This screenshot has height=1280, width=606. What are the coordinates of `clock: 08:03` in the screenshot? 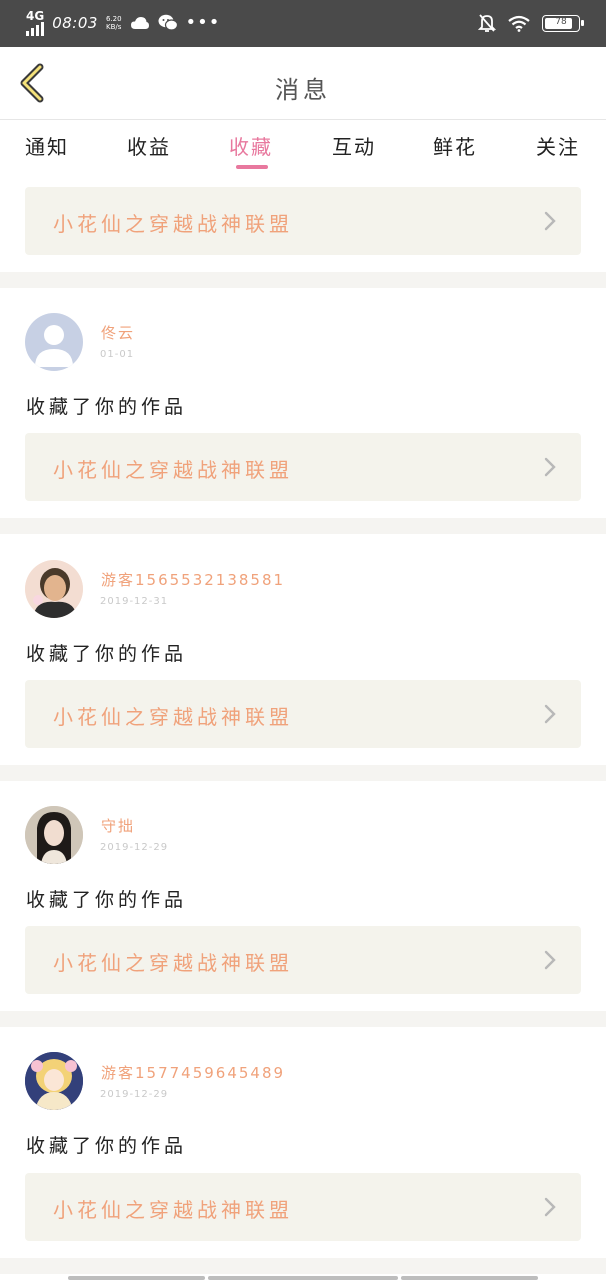 It's located at (75, 23).